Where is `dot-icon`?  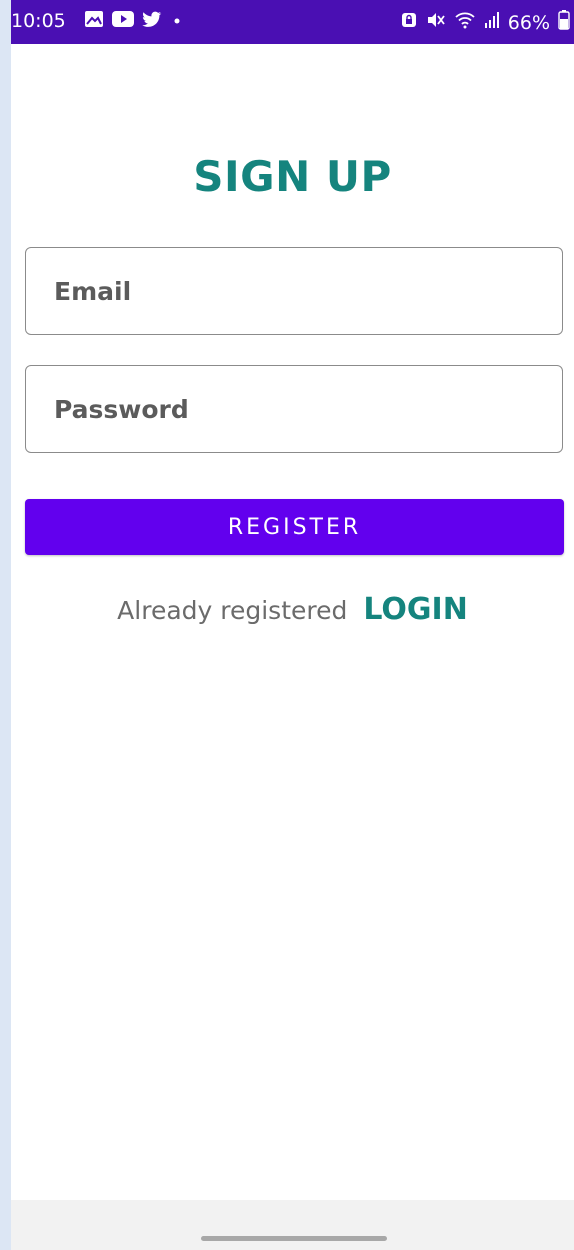 dot-icon is located at coordinates (177, 21).